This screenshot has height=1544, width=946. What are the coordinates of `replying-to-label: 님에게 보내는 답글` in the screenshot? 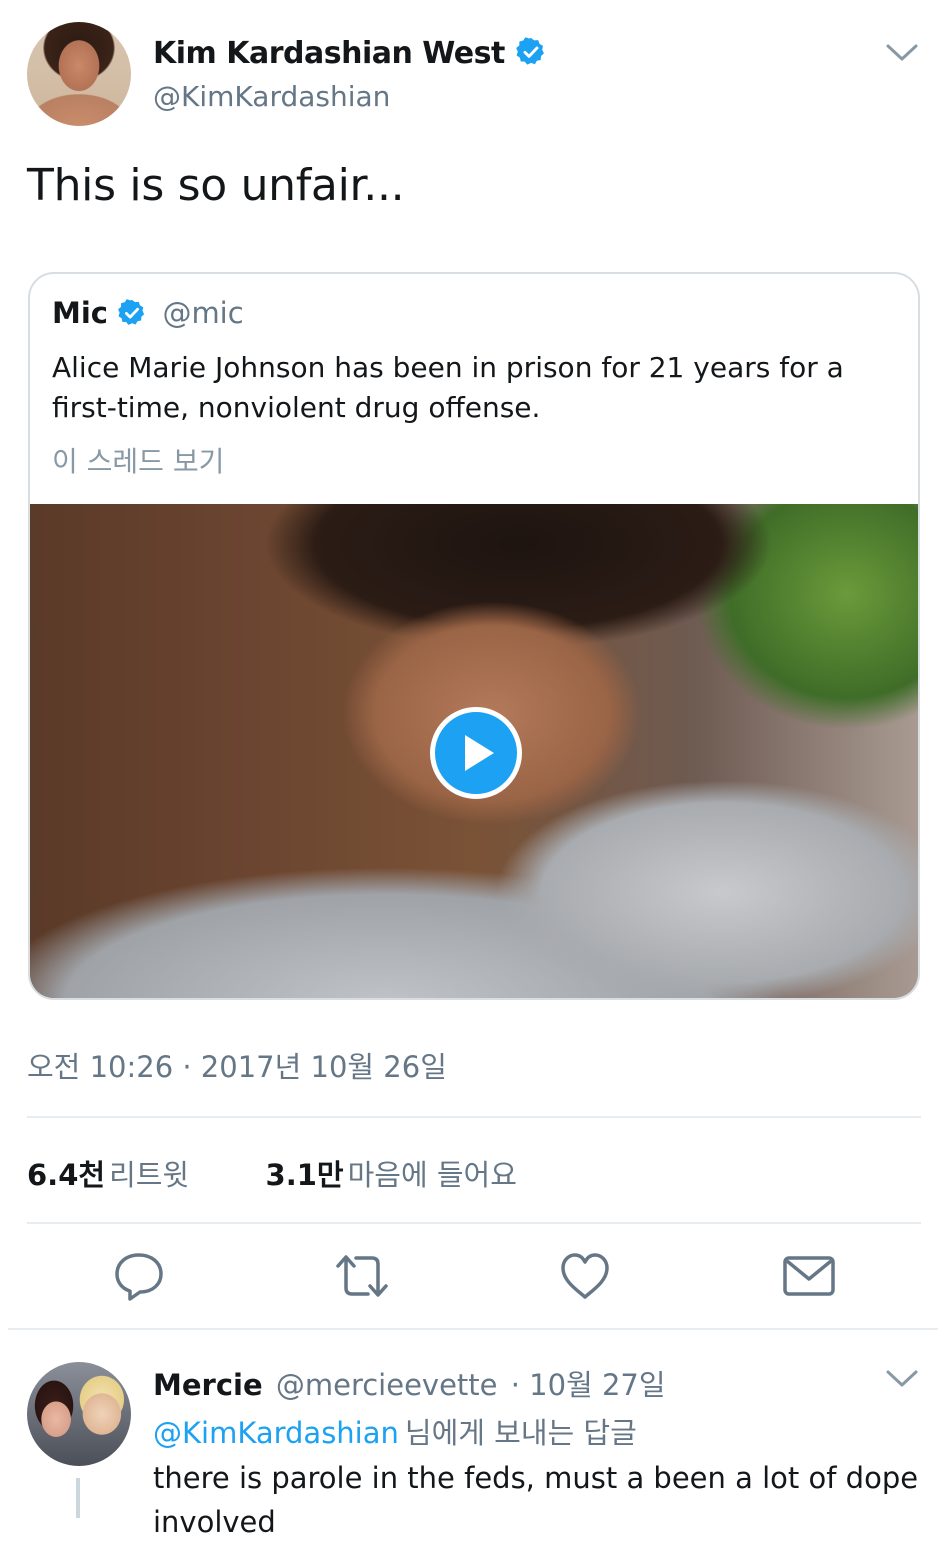 It's located at (520, 1433).